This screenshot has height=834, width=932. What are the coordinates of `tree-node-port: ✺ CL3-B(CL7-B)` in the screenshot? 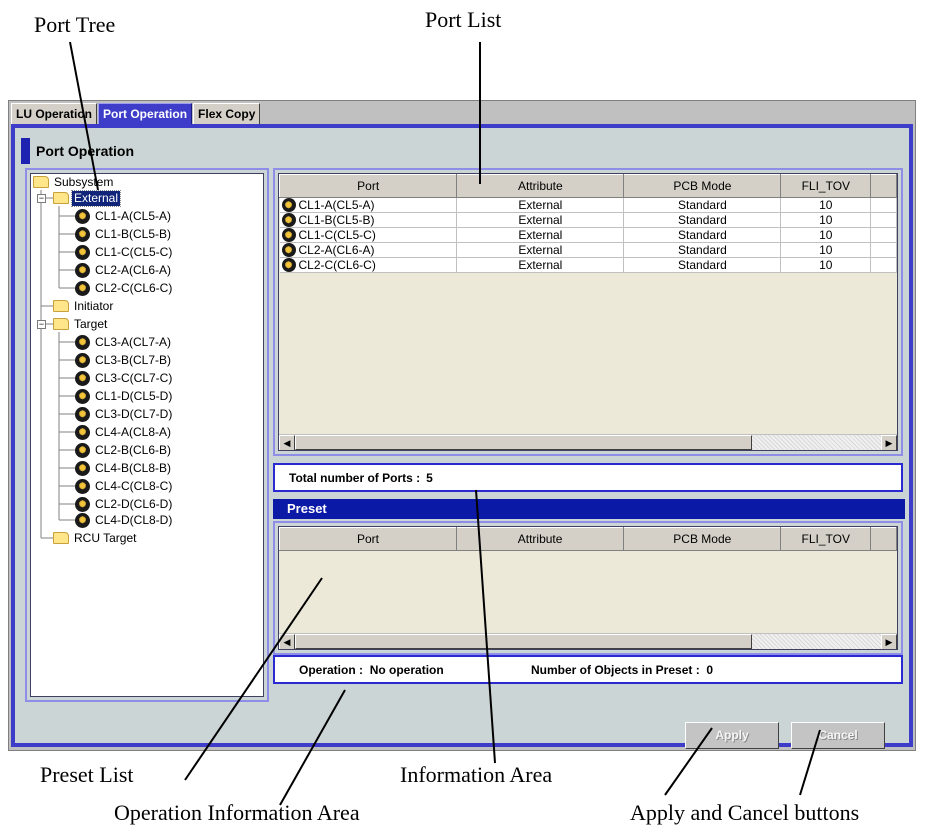 It's located at (124, 360).